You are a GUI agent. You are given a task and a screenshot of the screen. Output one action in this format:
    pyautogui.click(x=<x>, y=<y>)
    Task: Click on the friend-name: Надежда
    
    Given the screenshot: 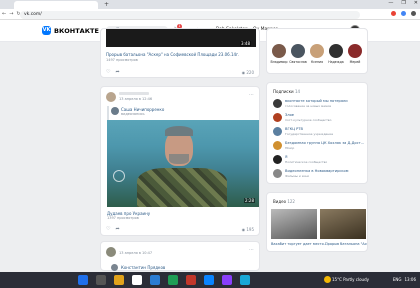 What is the action you would take?
    pyautogui.click(x=336, y=62)
    